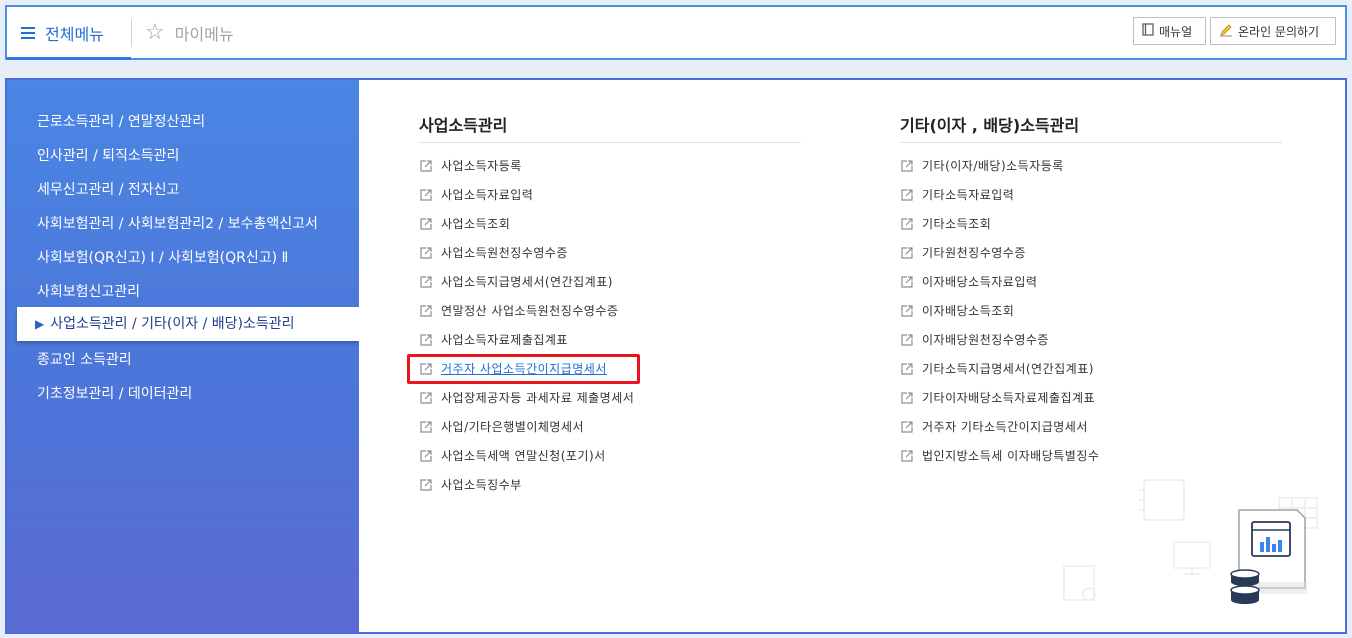  I want to click on sidebar-item-hr: 인사관리 / 퇴직소득관리, so click(108, 156).